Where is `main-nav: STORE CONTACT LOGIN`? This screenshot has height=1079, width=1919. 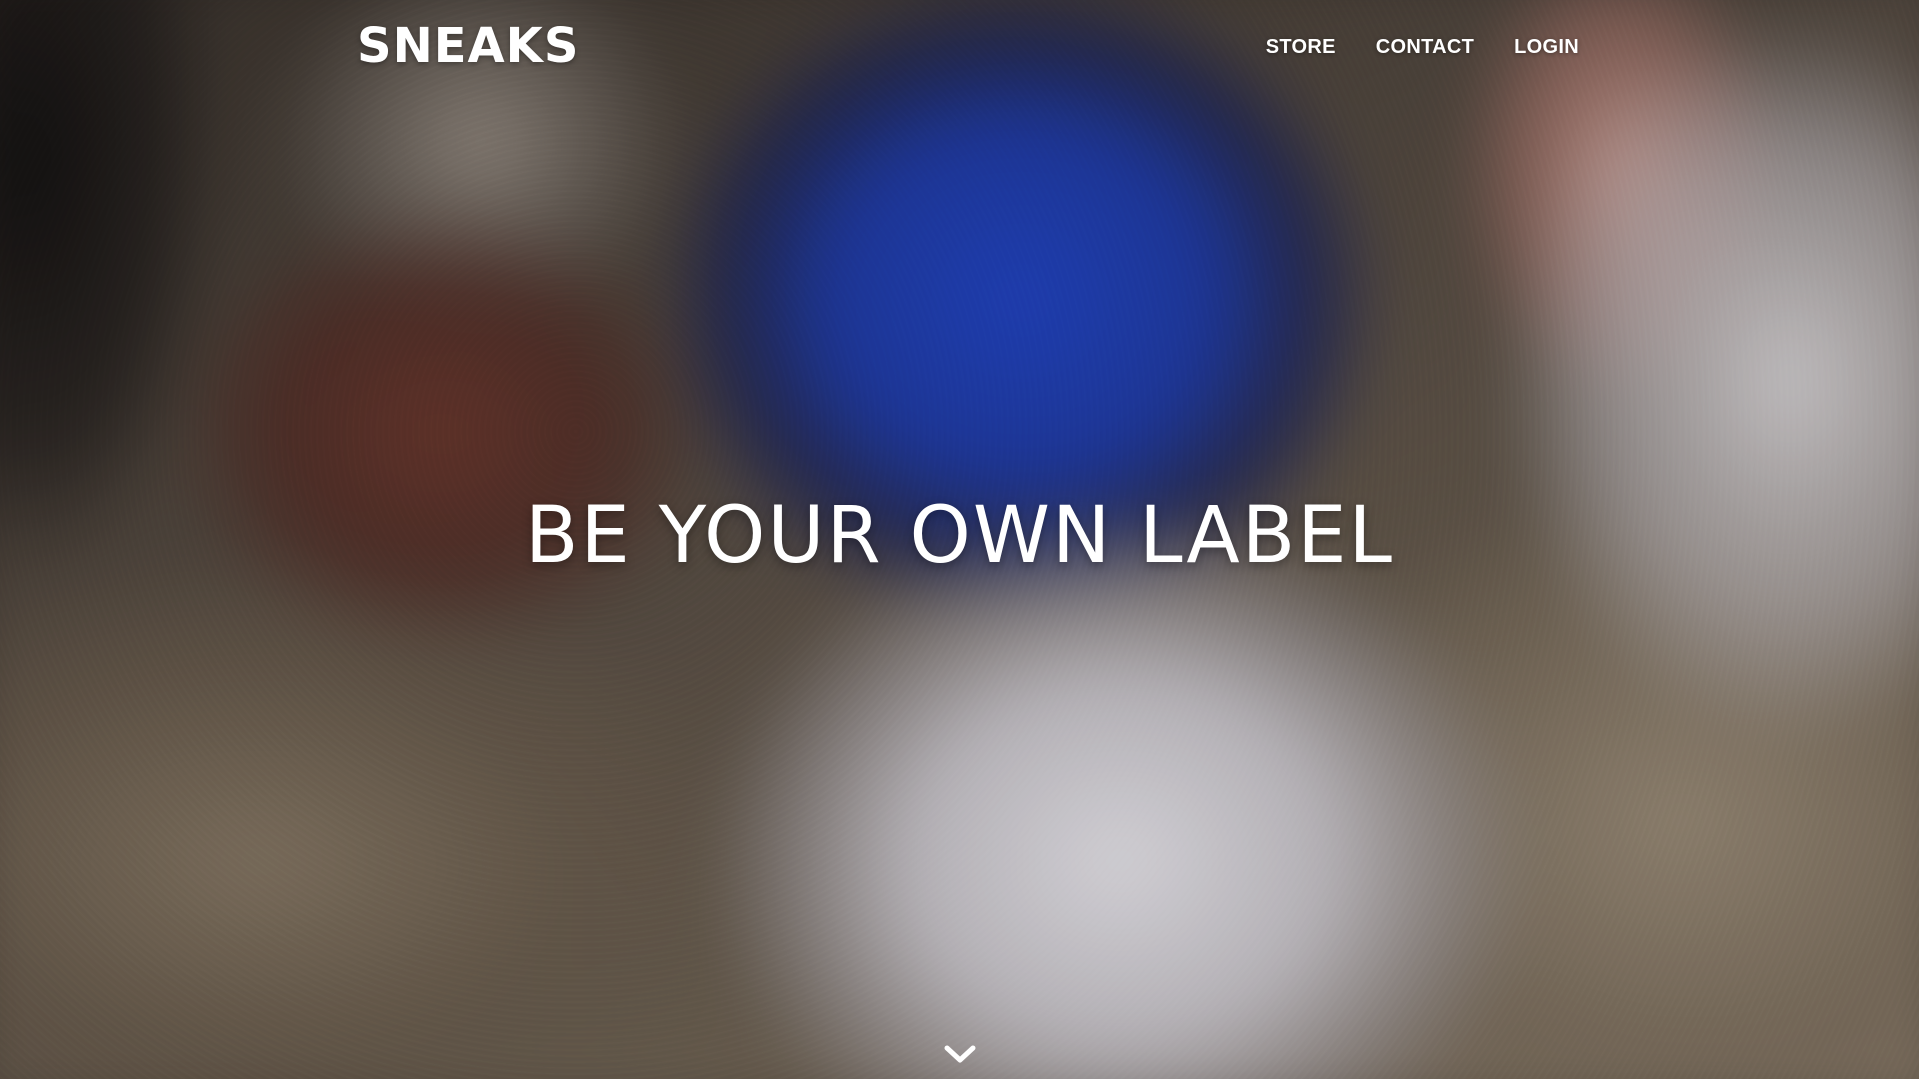 main-nav: STORE CONTACT LOGIN is located at coordinates (1422, 47).